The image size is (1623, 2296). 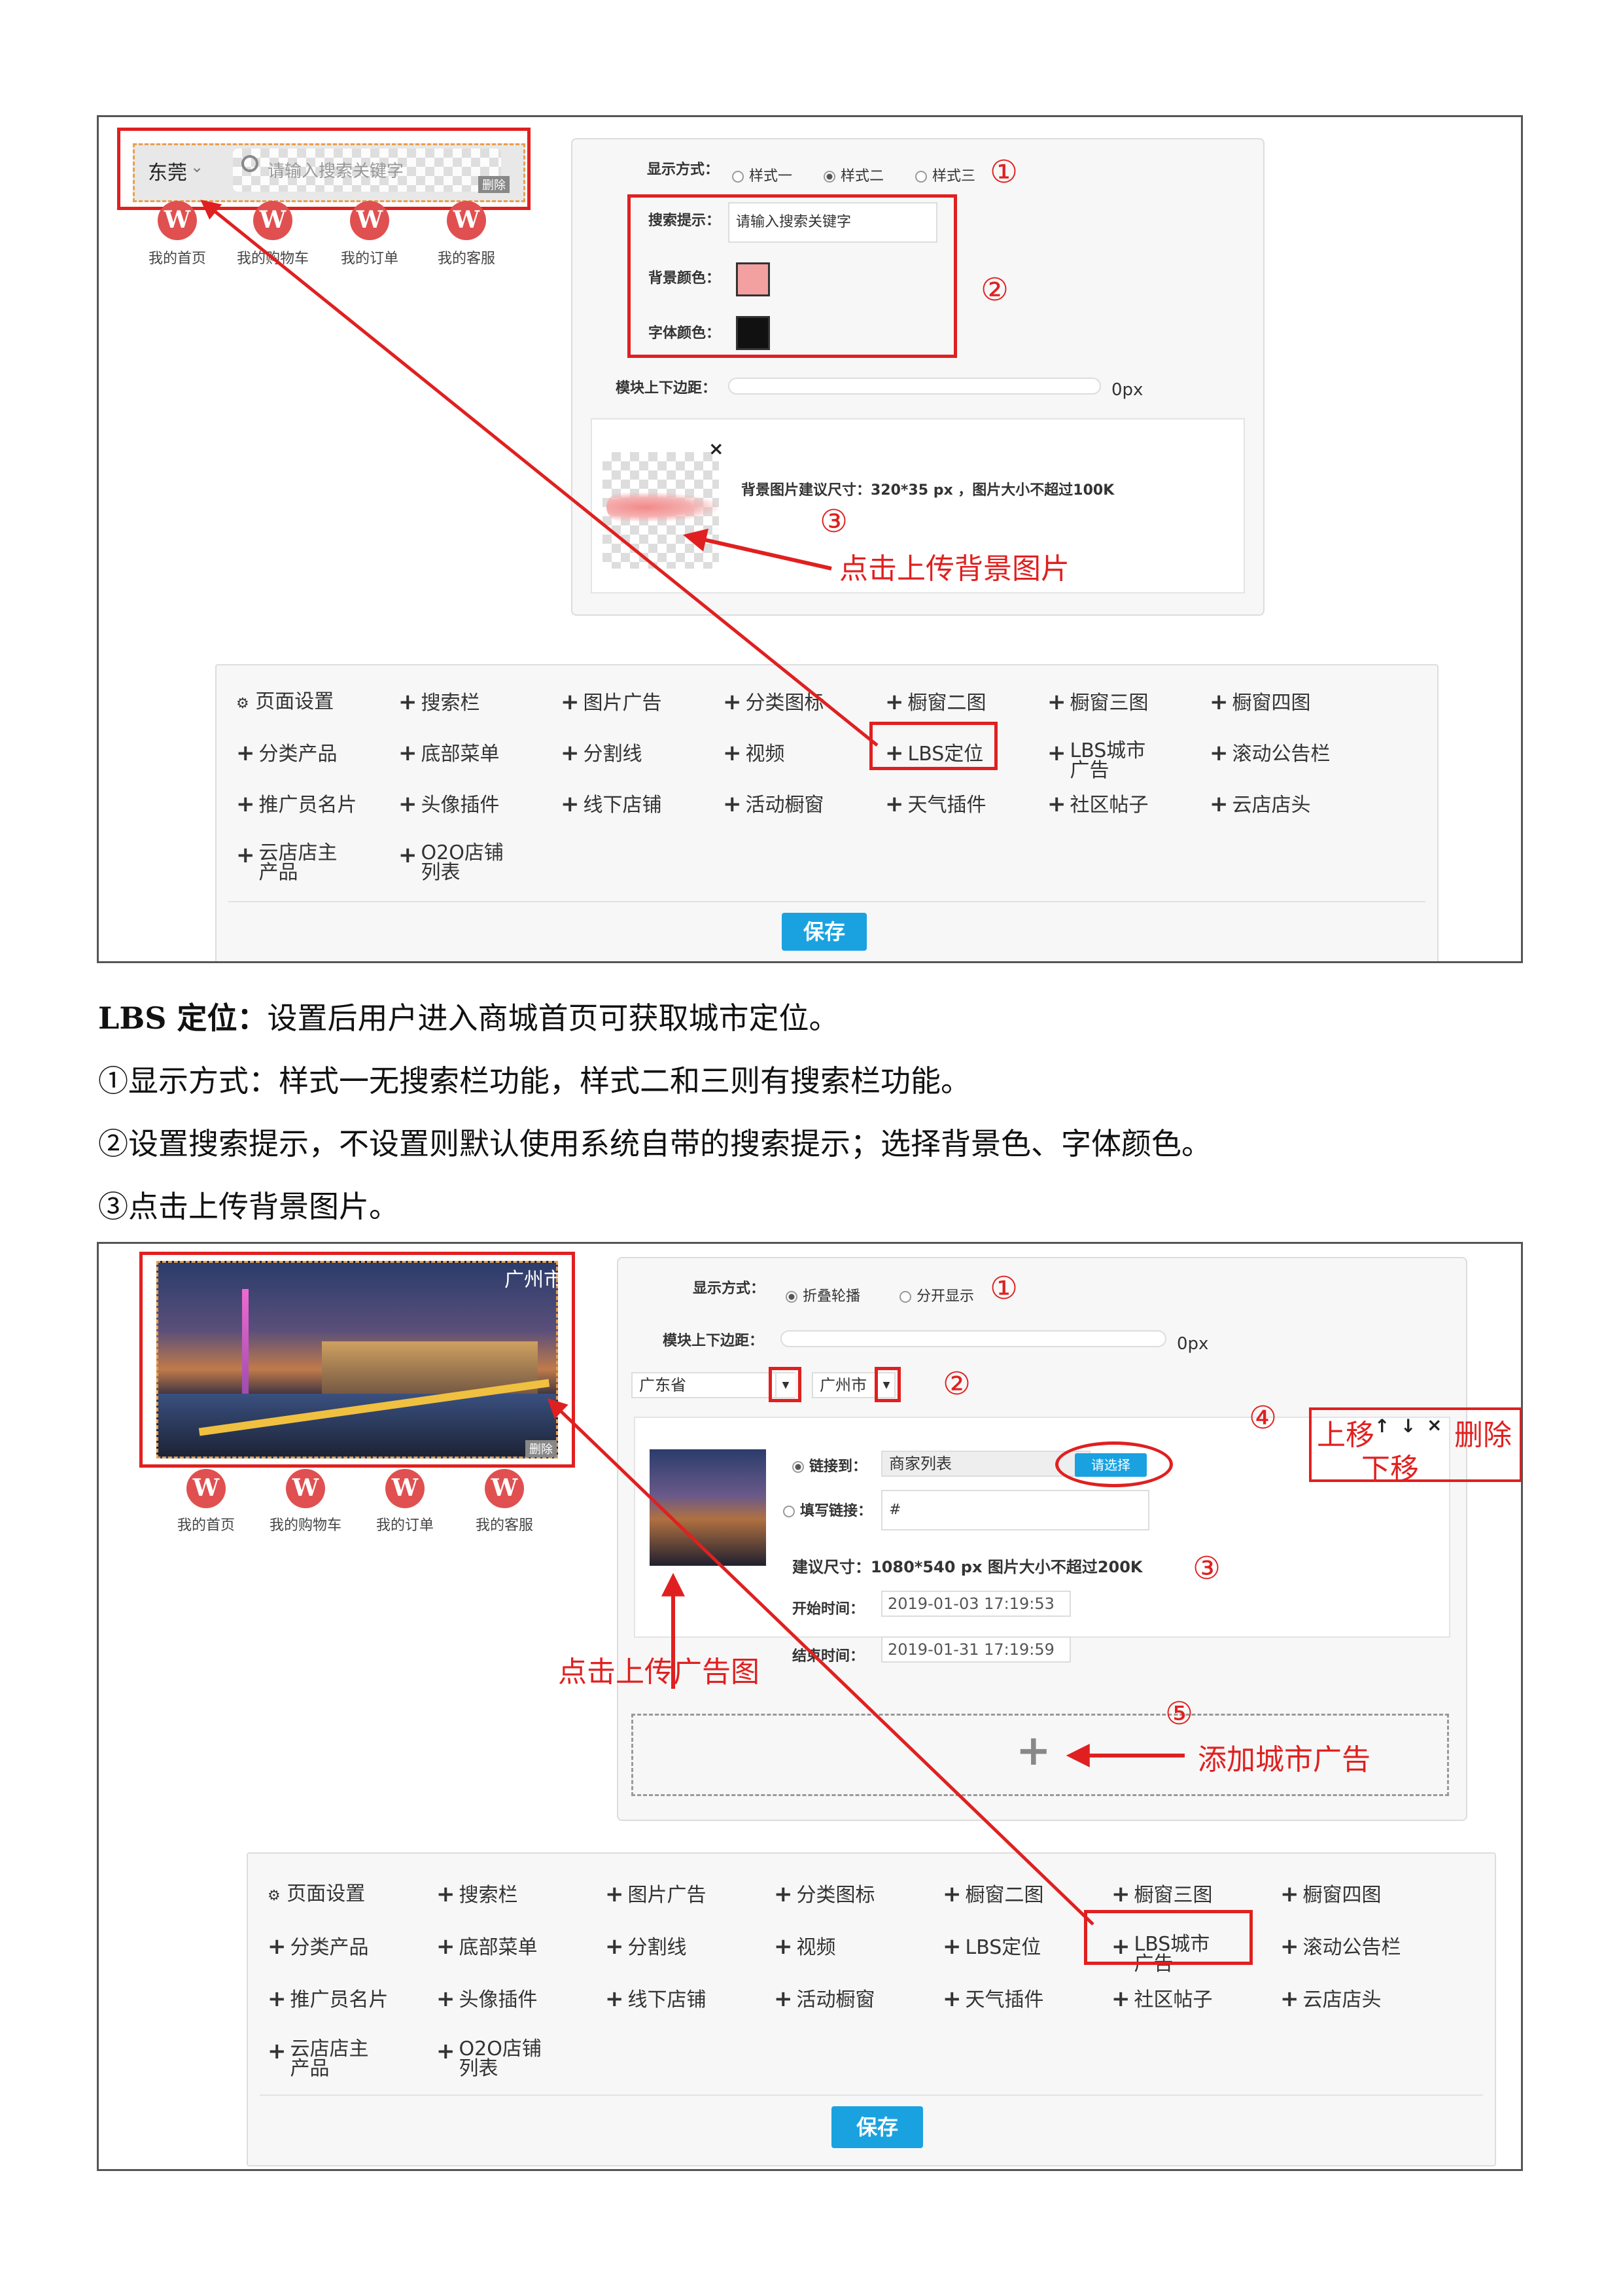 What do you see at coordinates (249, 1206) in the screenshot?
I see `paragraph-upload-bg: ③点击上传背景图片。` at bounding box center [249, 1206].